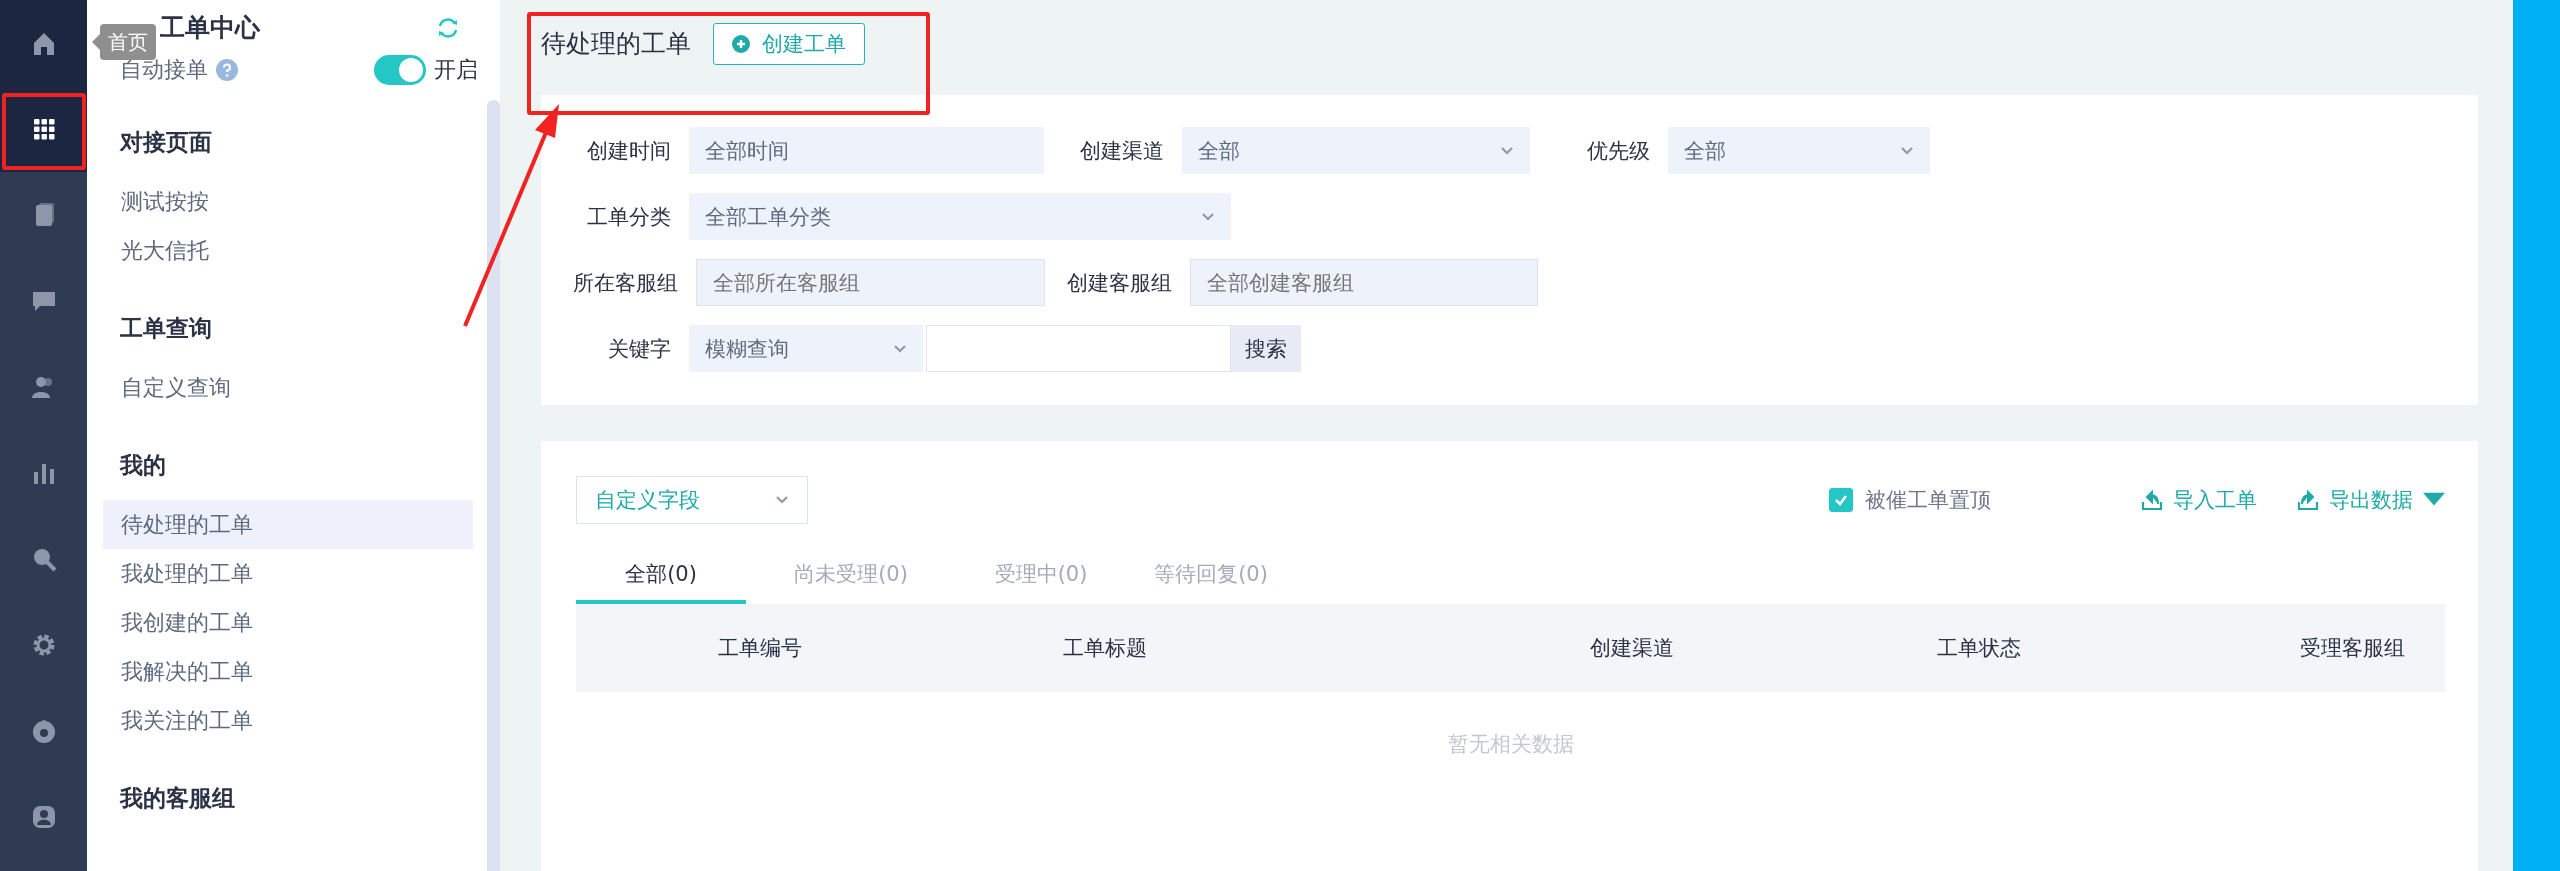  What do you see at coordinates (288, 671) in the screenshot?
I see `menu-item: 我解决的工单` at bounding box center [288, 671].